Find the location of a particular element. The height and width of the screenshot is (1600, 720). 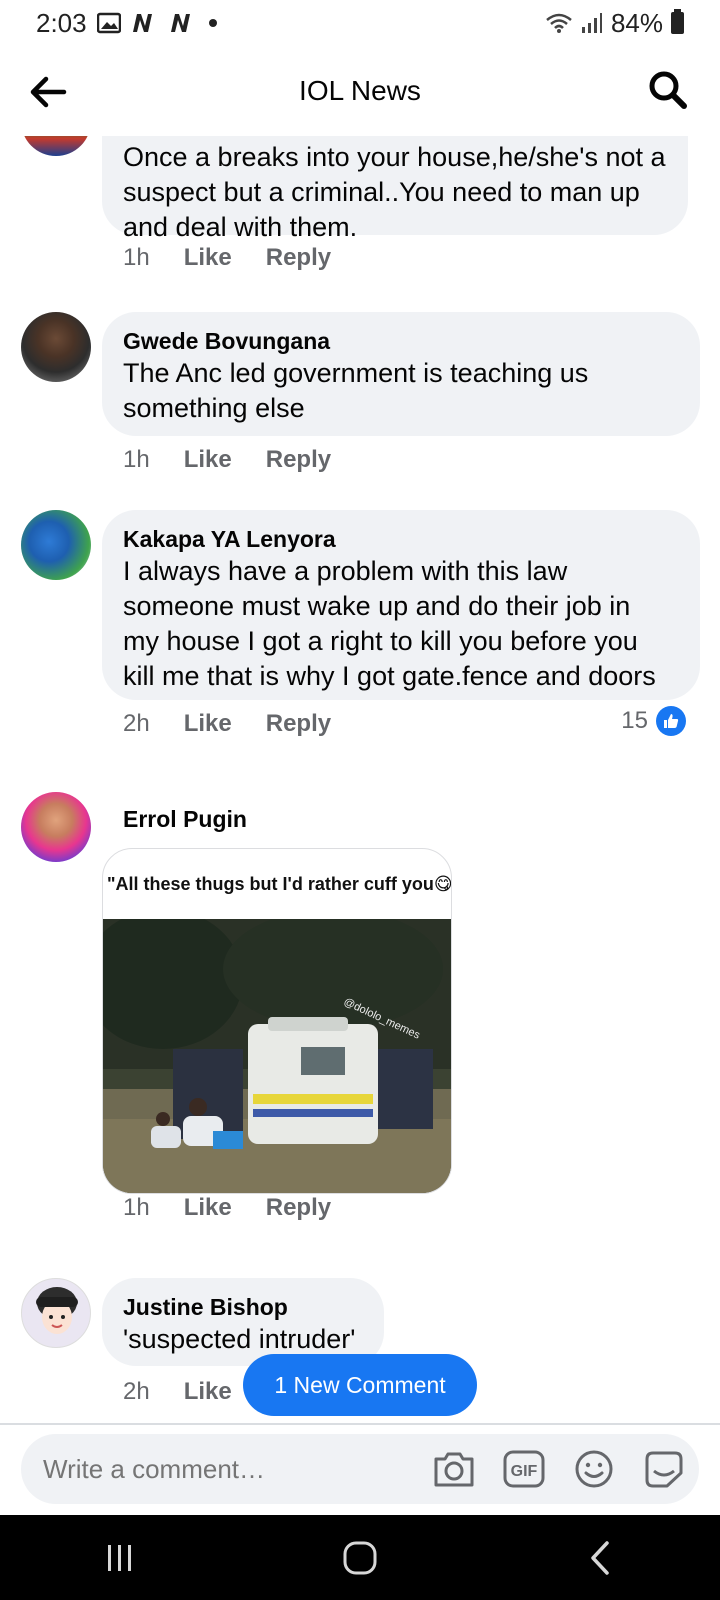

svg-text: GIF is located at coordinates (524, 1471).